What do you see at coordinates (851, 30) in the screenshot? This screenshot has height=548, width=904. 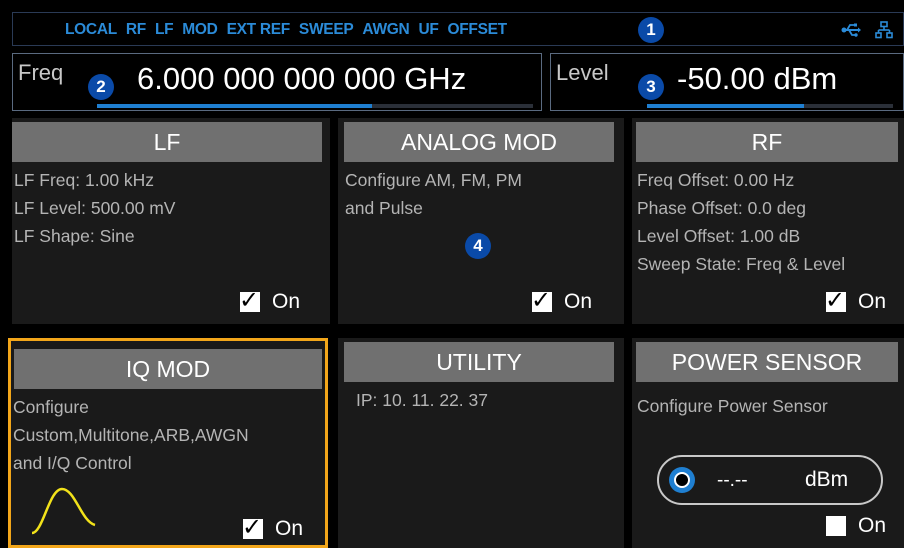 I see `usb-icon` at bounding box center [851, 30].